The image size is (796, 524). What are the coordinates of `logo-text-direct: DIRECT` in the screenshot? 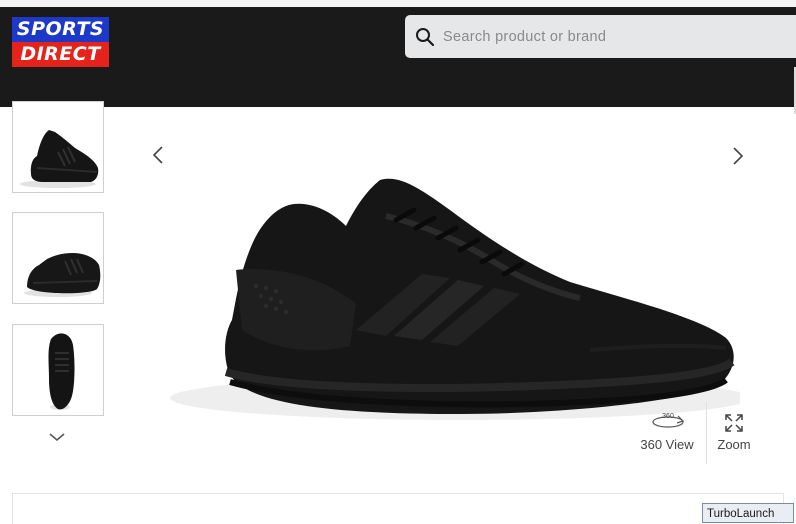 It's located at (60, 54).